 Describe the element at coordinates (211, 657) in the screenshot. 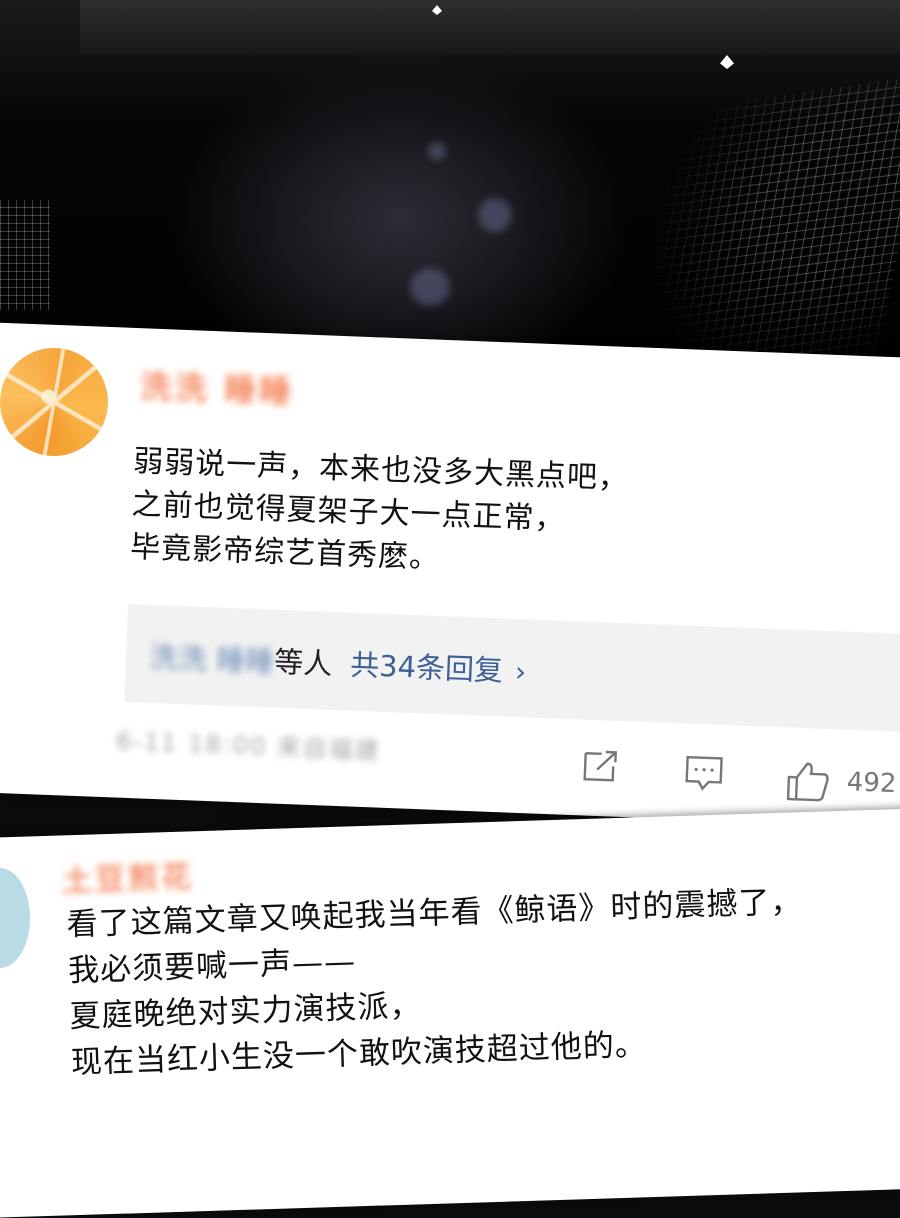

I see `reply-usernames: 洗洗 睡睡` at that location.